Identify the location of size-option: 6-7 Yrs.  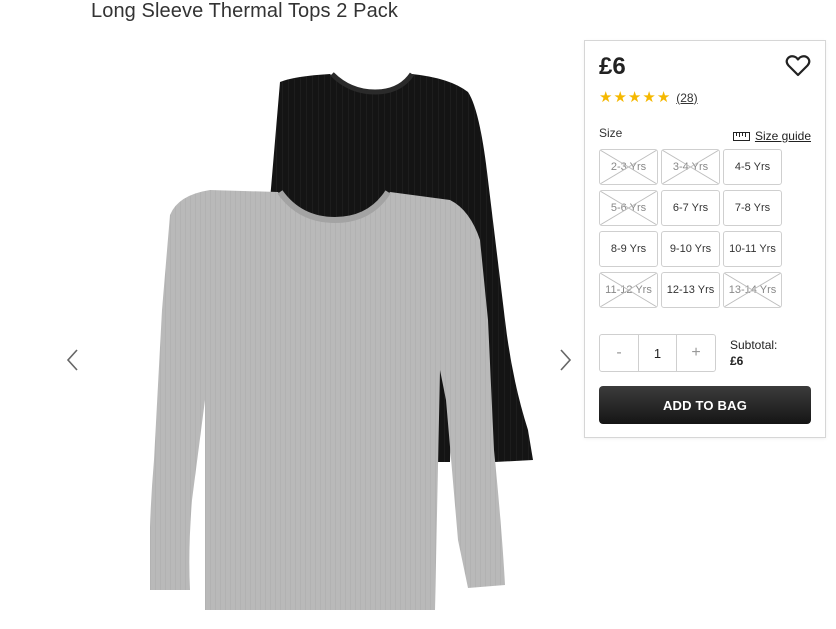
(690, 208).